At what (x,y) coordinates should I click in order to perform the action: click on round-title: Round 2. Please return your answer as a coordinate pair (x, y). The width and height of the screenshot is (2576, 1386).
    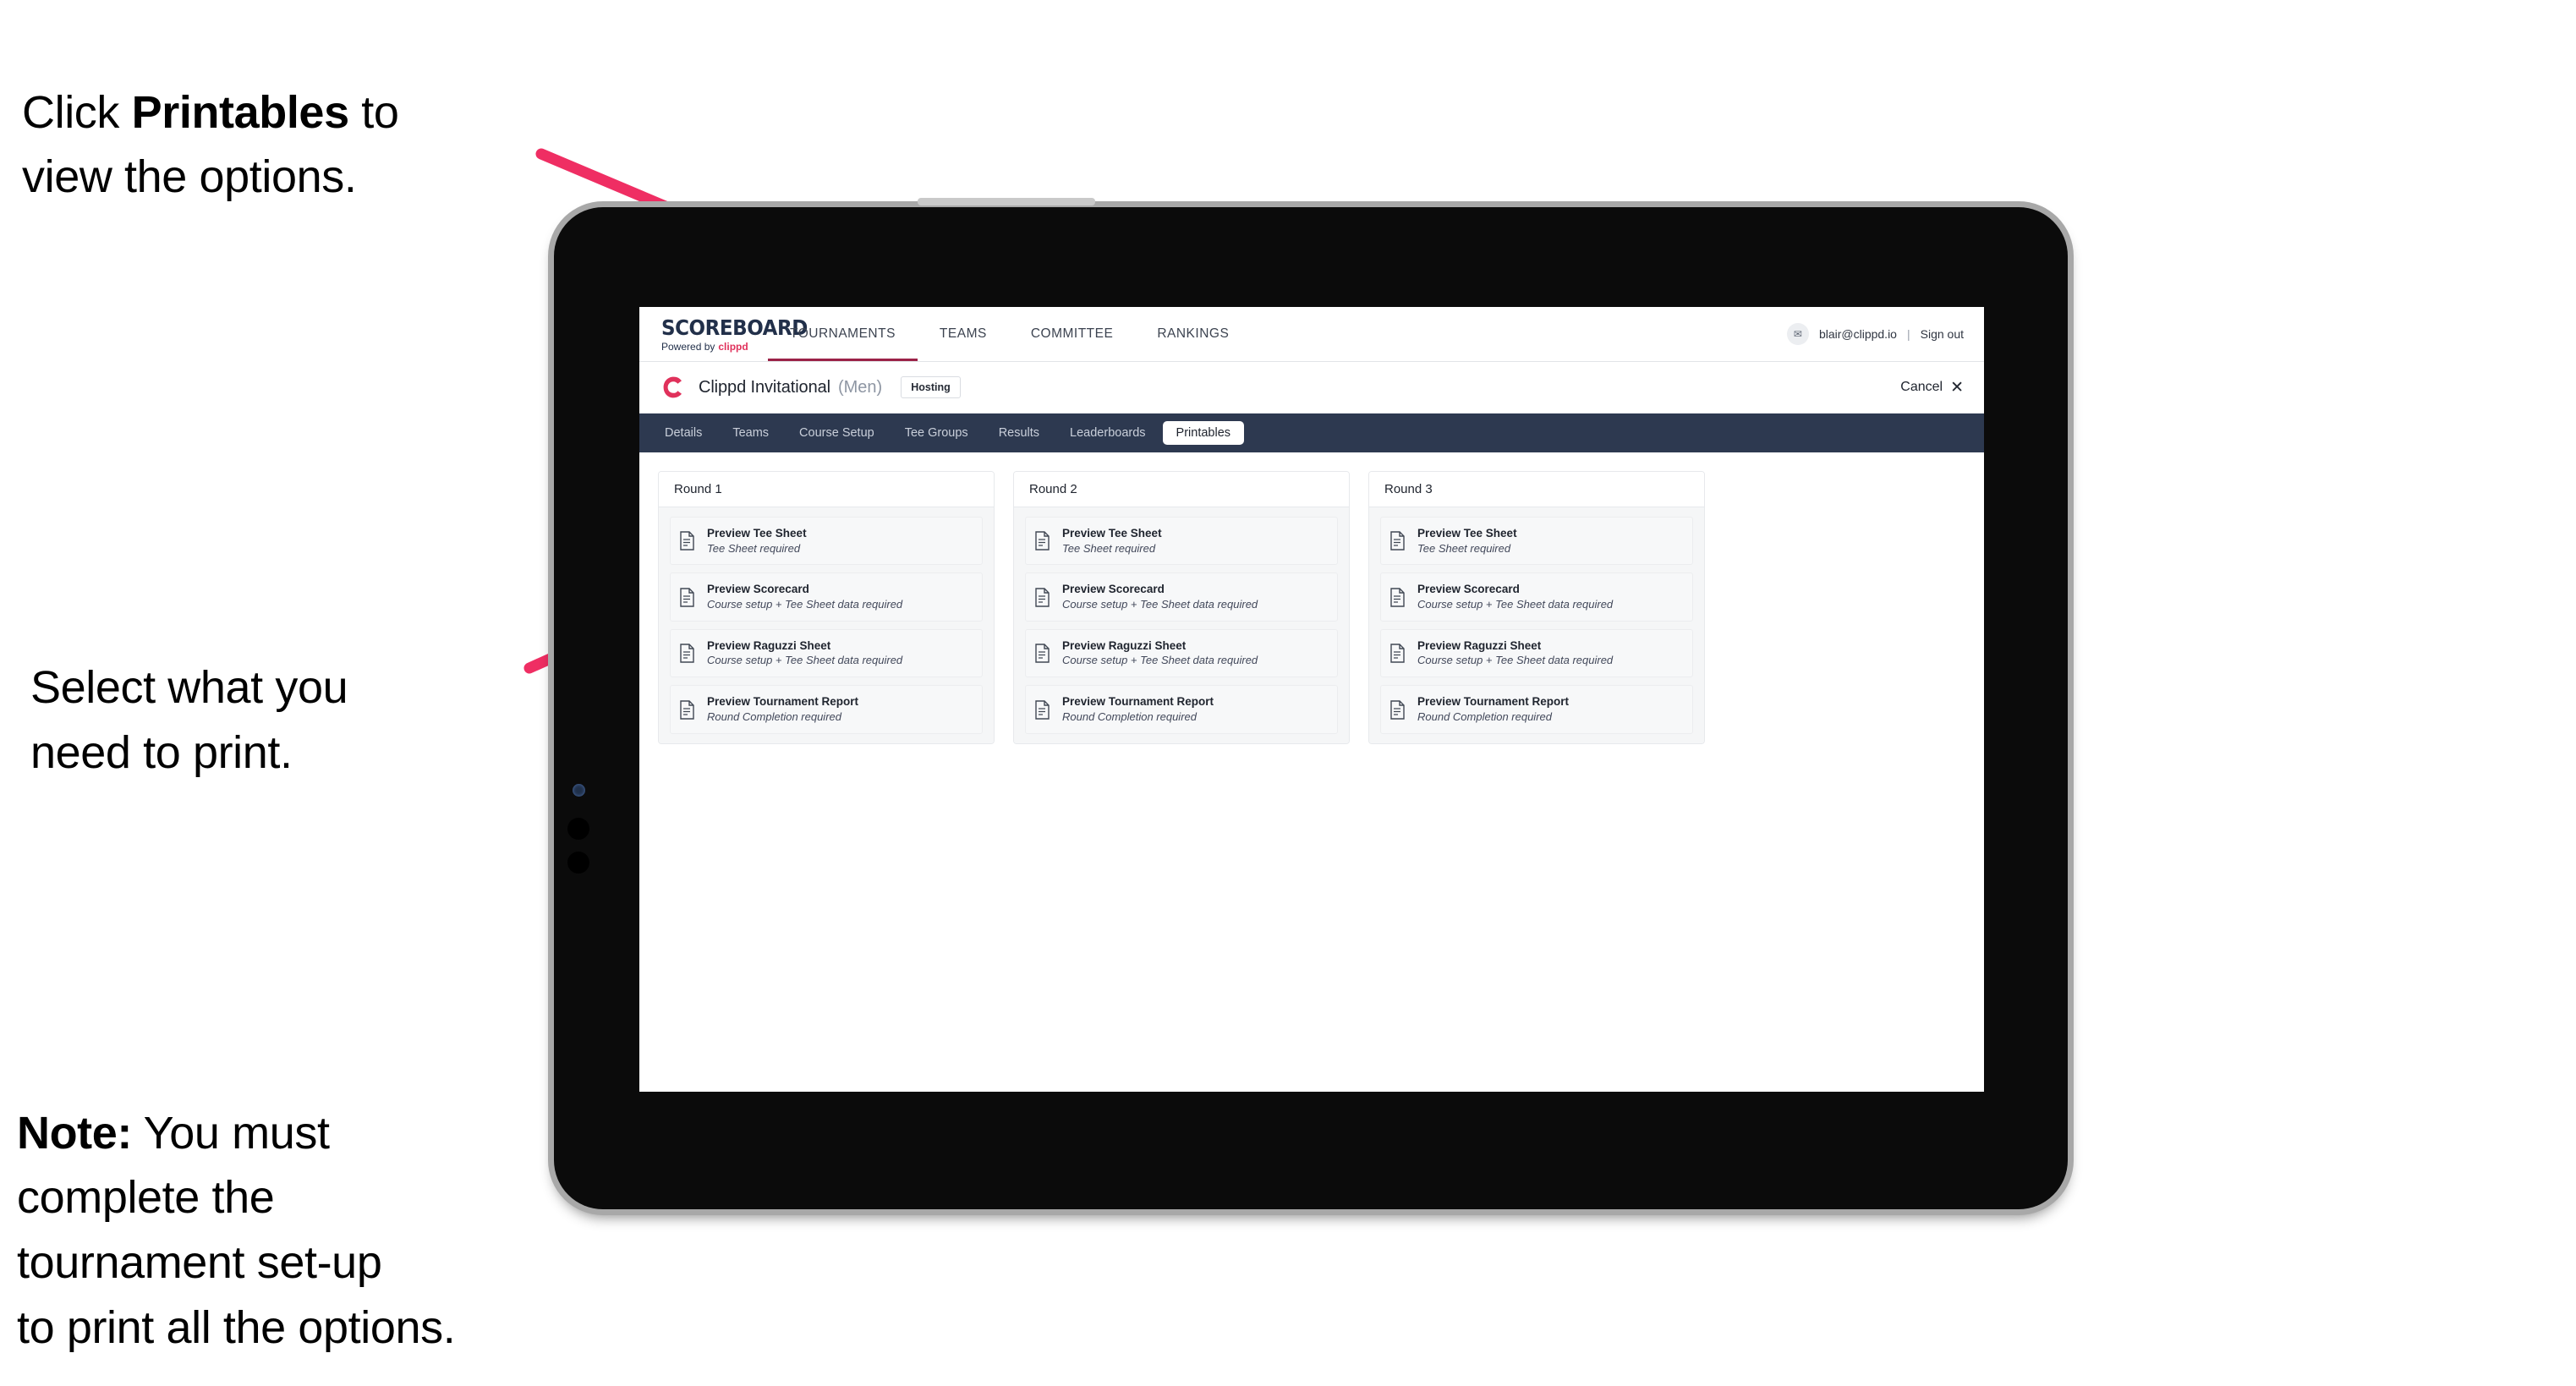
    Looking at the image, I should click on (1181, 489).